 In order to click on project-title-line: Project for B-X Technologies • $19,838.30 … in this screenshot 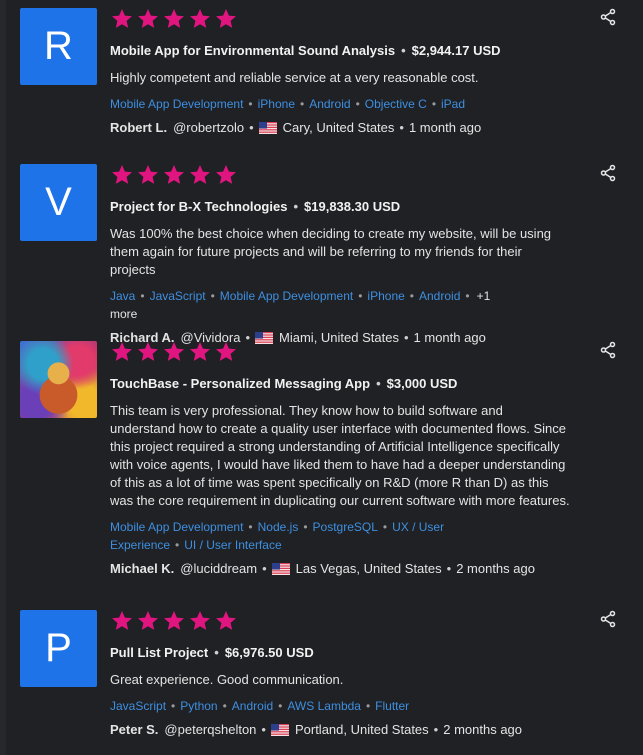, I will do `click(255, 206)`.